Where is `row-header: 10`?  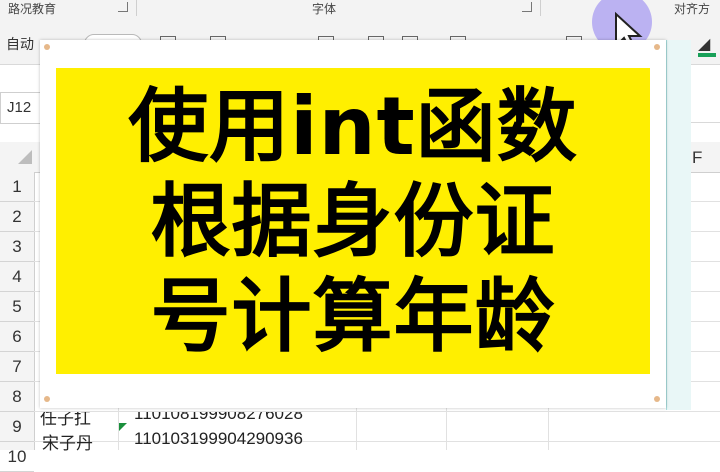 row-header: 10 is located at coordinates (17, 457).